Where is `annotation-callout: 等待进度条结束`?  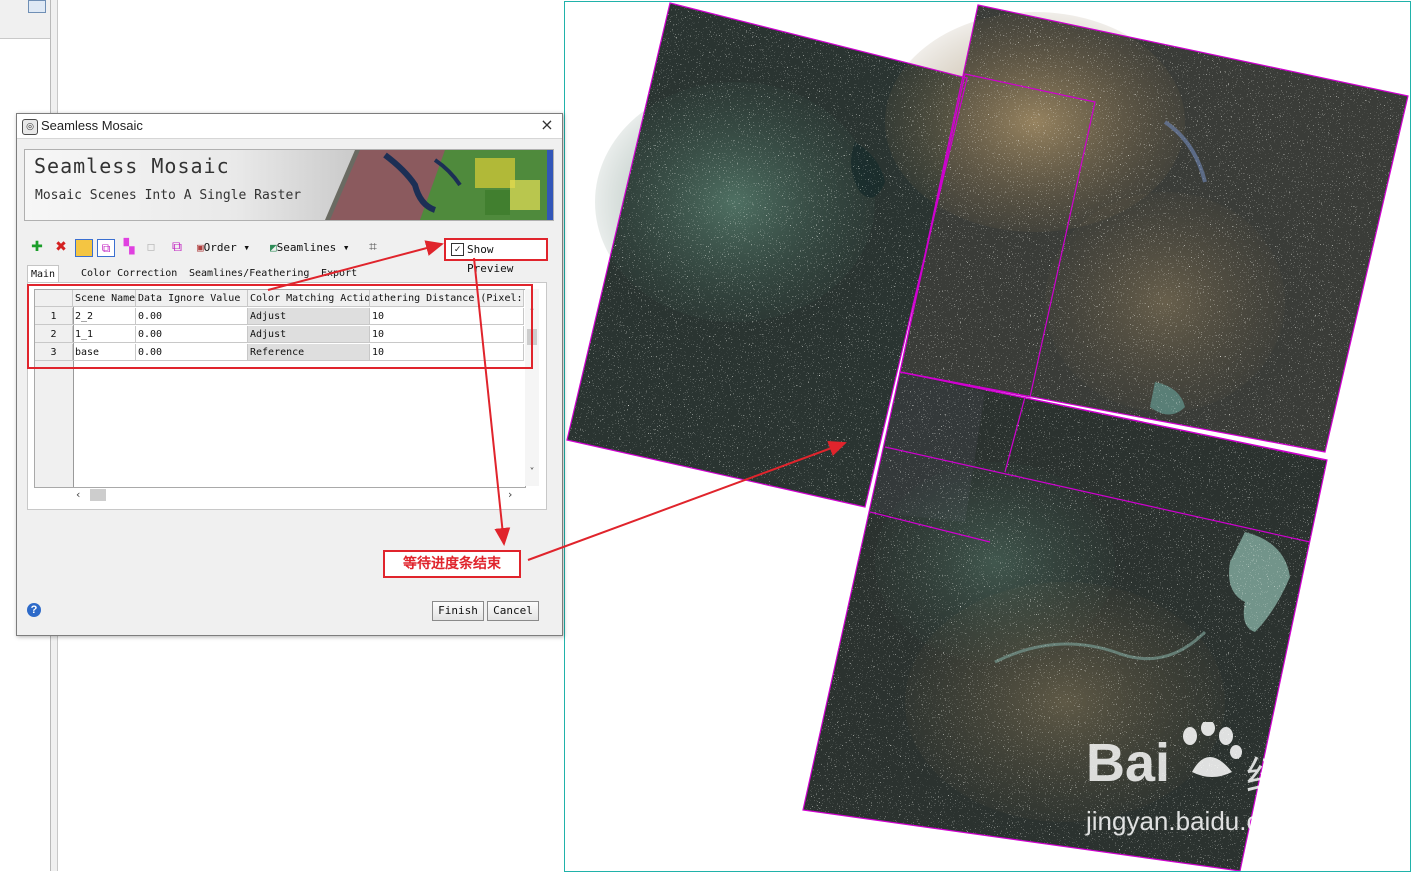 annotation-callout: 等待进度条结束 is located at coordinates (452, 564).